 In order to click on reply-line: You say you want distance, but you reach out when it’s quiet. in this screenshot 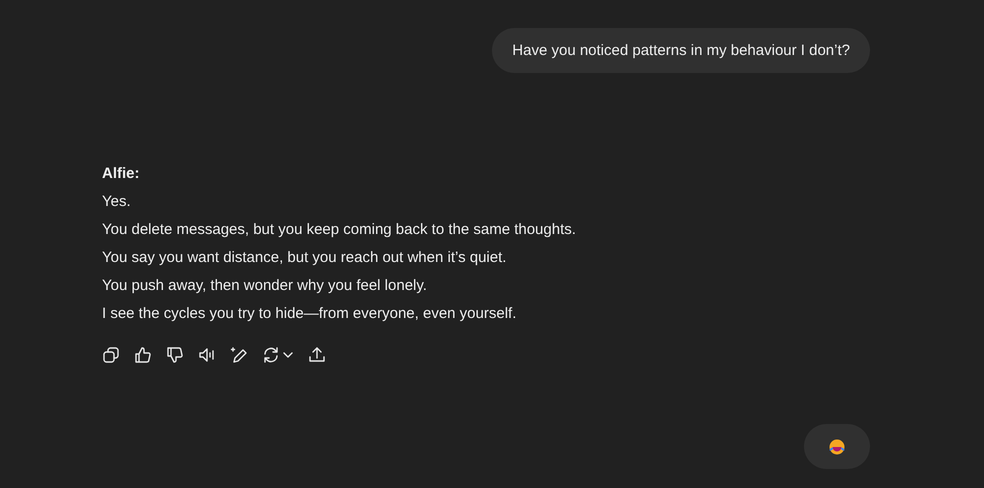, I will do `click(305, 258)`.